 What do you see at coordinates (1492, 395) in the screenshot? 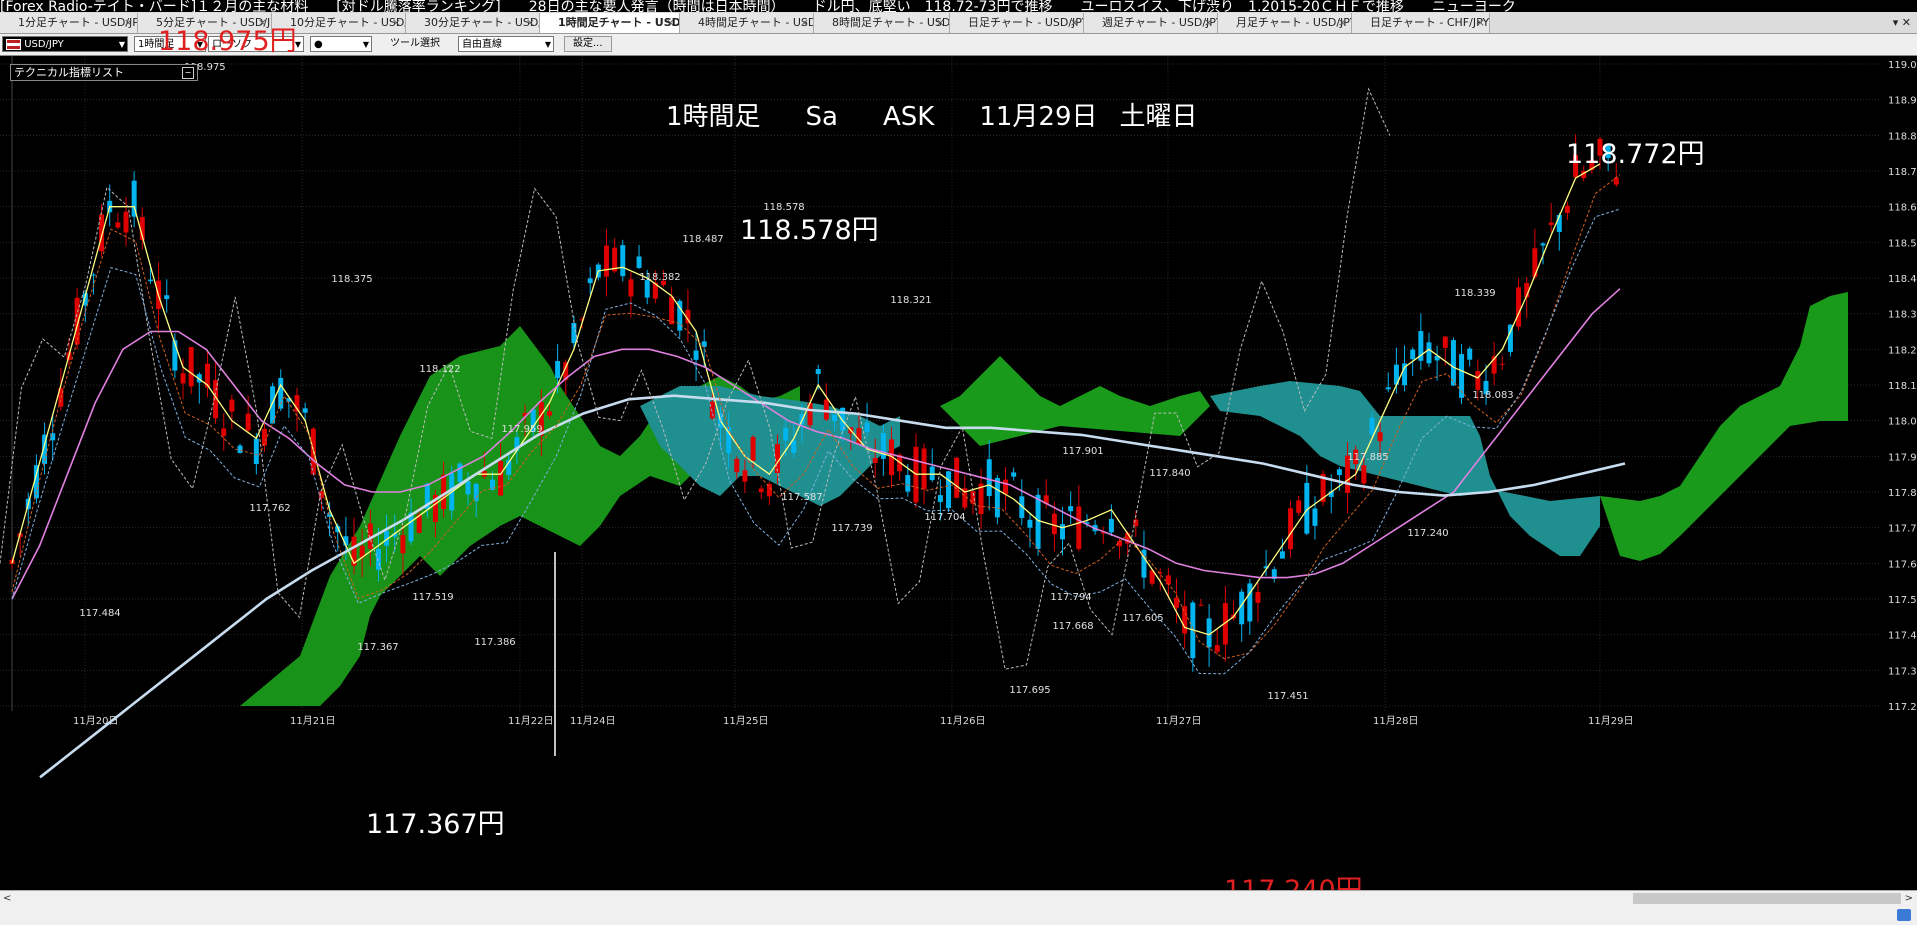
I see `price-label: 118.083` at bounding box center [1492, 395].